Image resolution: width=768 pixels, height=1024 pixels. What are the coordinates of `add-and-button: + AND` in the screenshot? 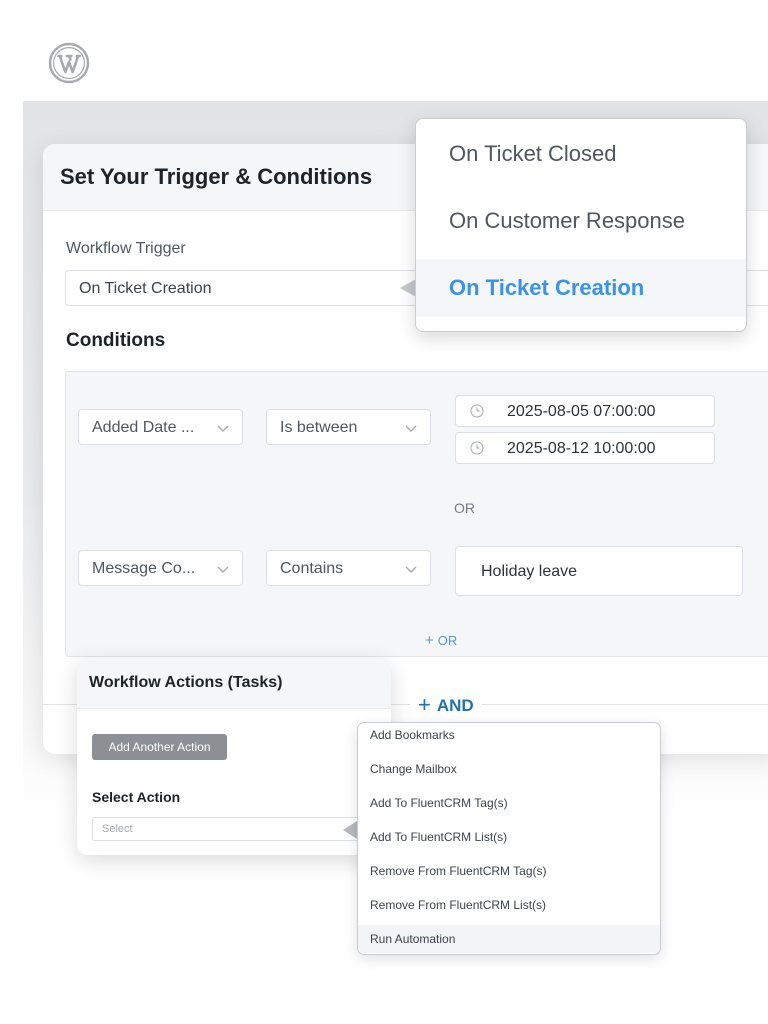 It's located at (446, 704).